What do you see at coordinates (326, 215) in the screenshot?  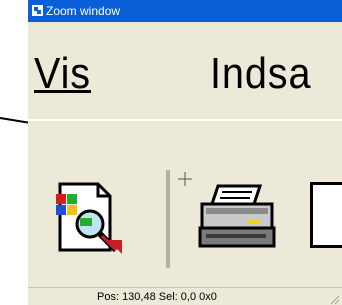 I see `blank-document-icon` at bounding box center [326, 215].